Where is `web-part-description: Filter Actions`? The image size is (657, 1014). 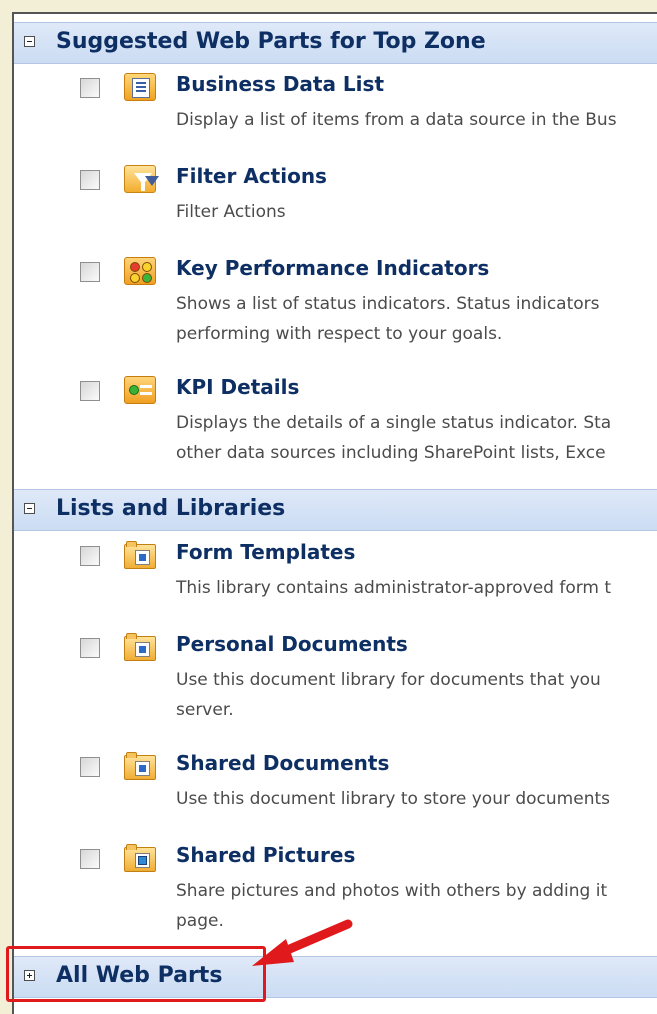
web-part-description: Filter Actions is located at coordinates (231, 212).